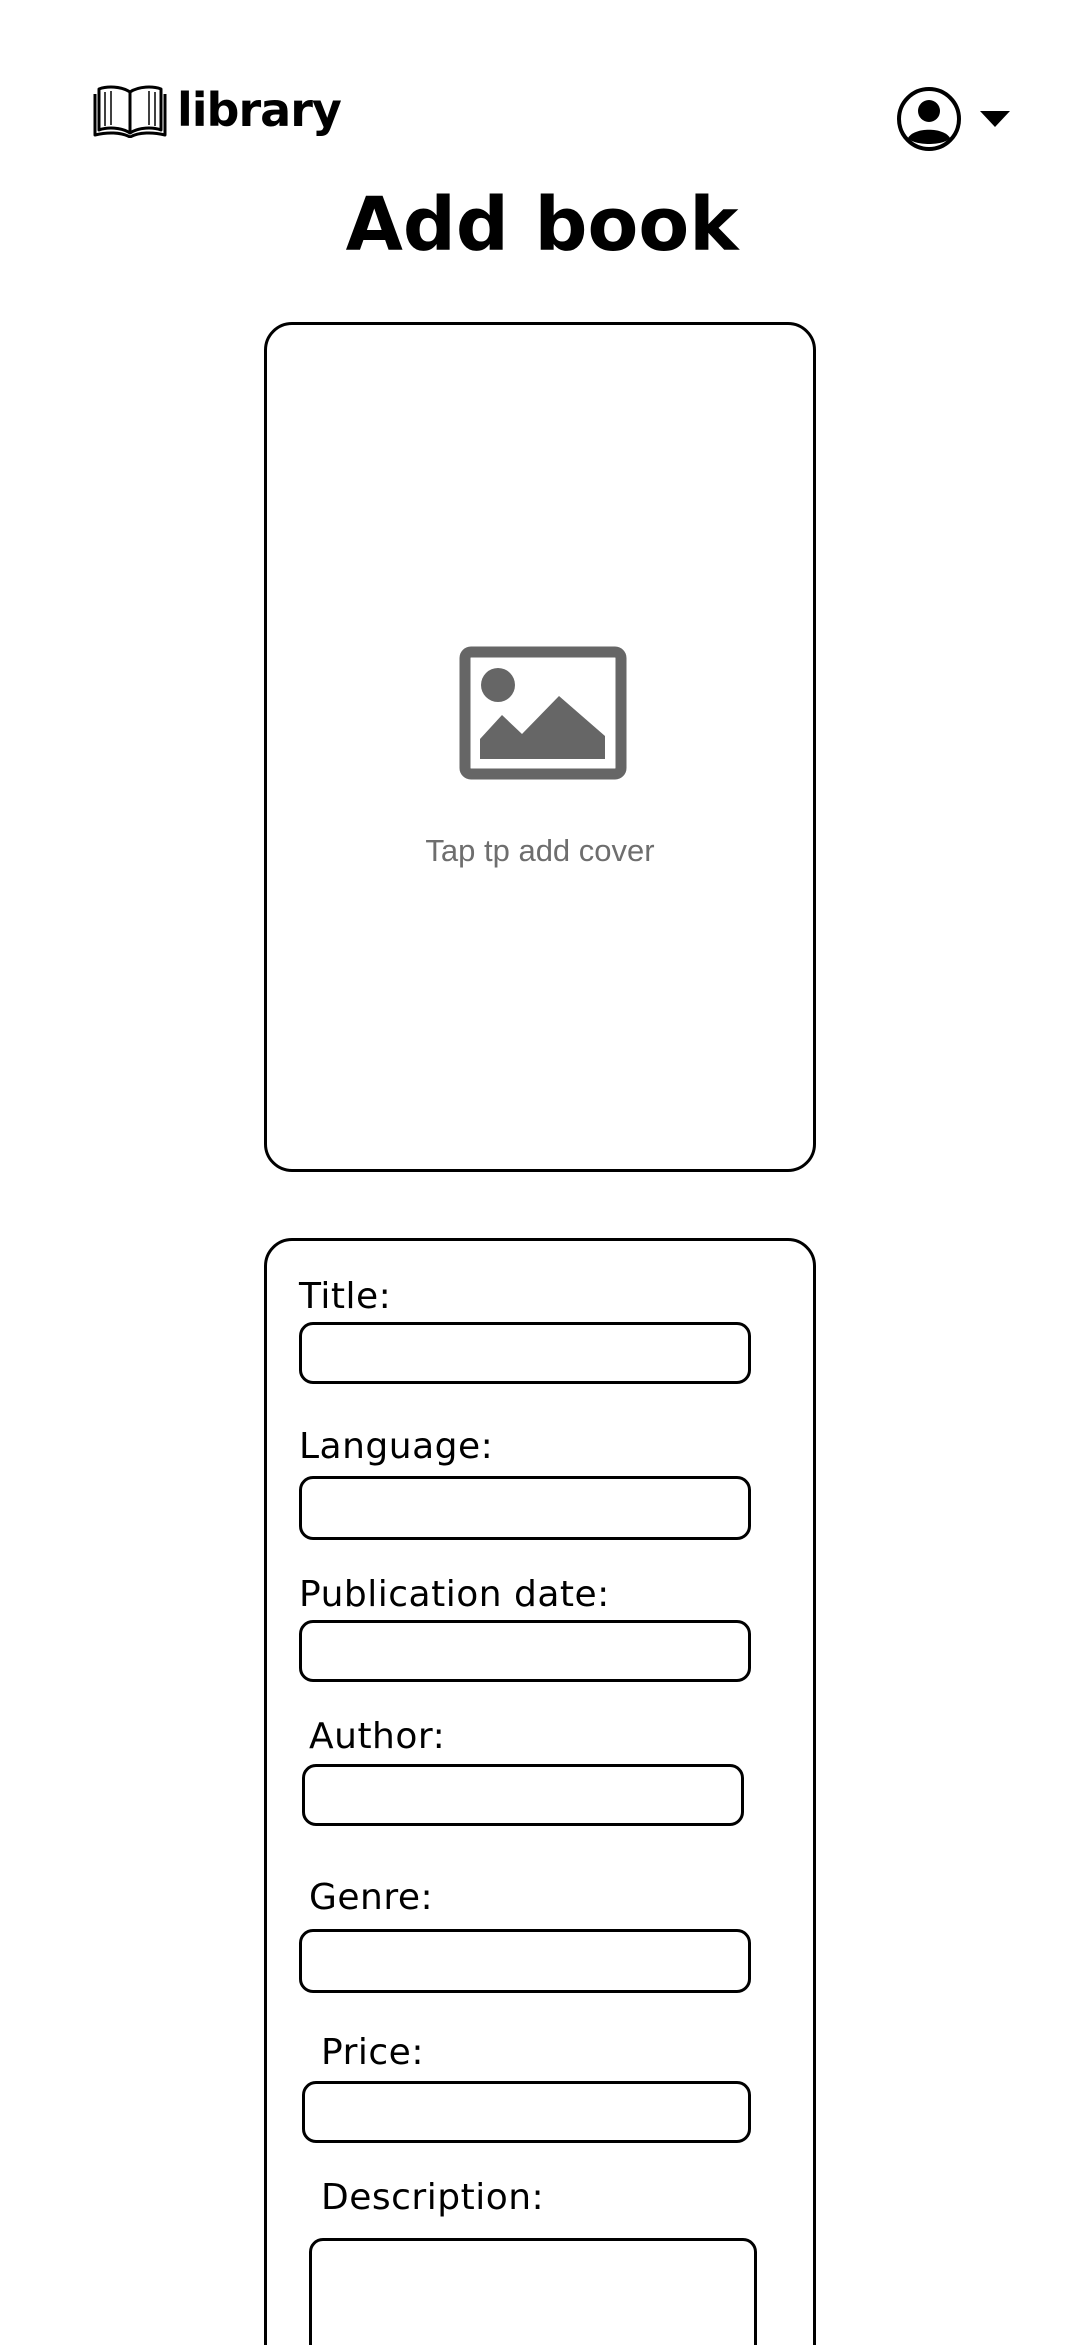 Image resolution: width=1084 pixels, height=2345 pixels. Describe the element at coordinates (525, 1961) in the screenshot. I see `genre-input` at that location.